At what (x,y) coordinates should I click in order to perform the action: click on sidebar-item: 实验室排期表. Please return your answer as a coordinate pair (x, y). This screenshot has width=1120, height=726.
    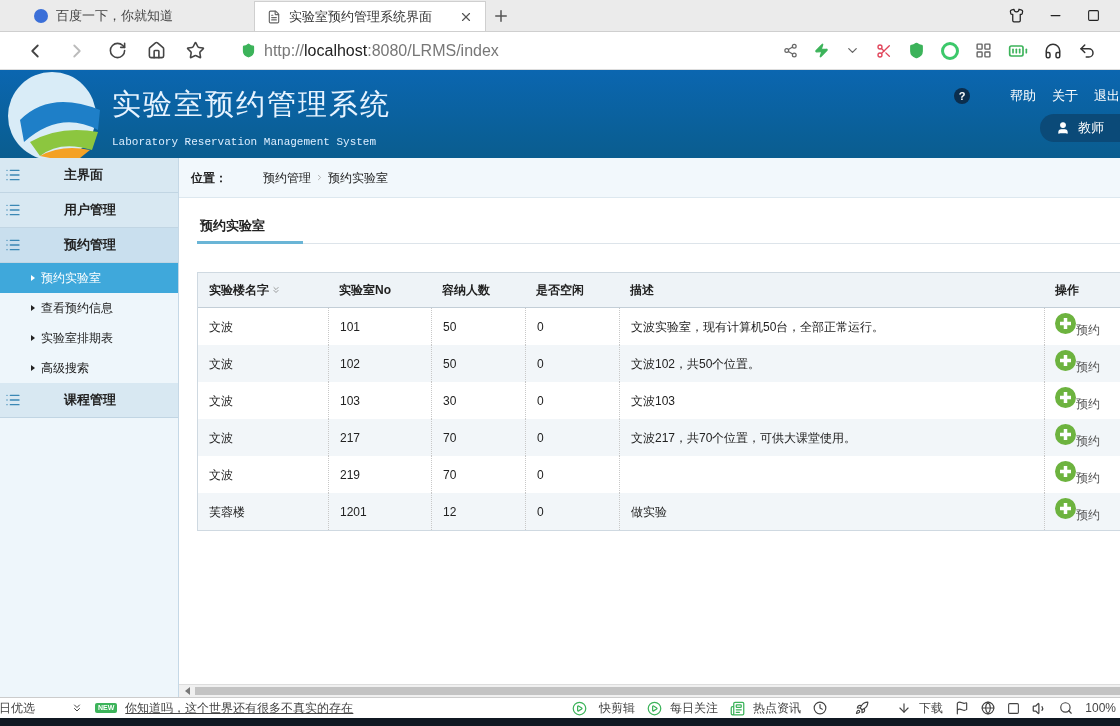
    Looking at the image, I should click on (89, 338).